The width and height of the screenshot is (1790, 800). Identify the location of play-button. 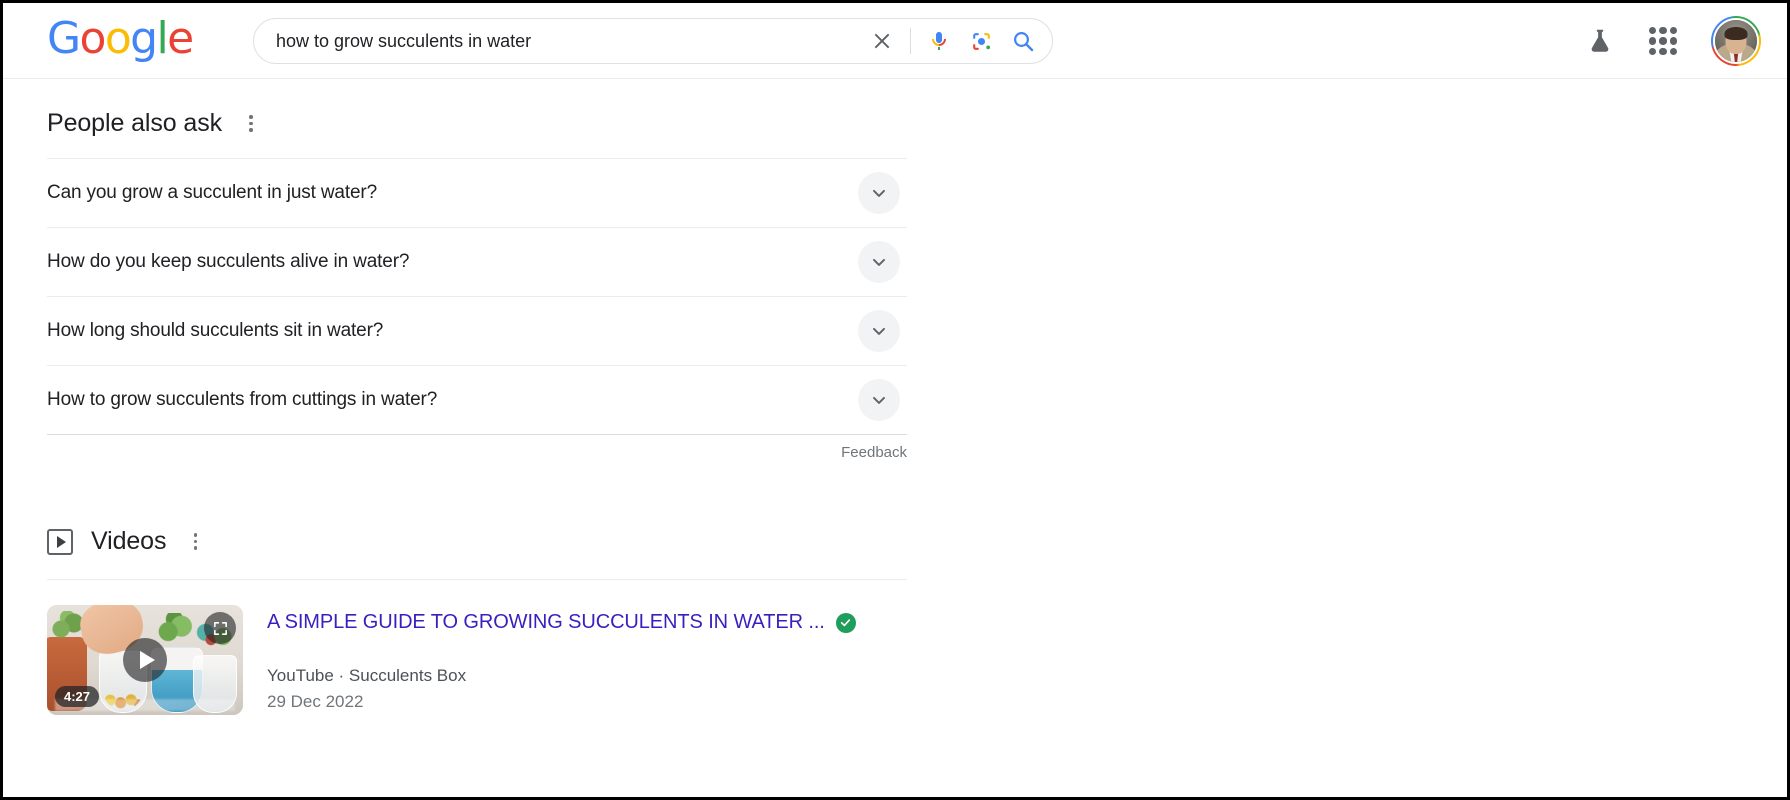
(145, 660).